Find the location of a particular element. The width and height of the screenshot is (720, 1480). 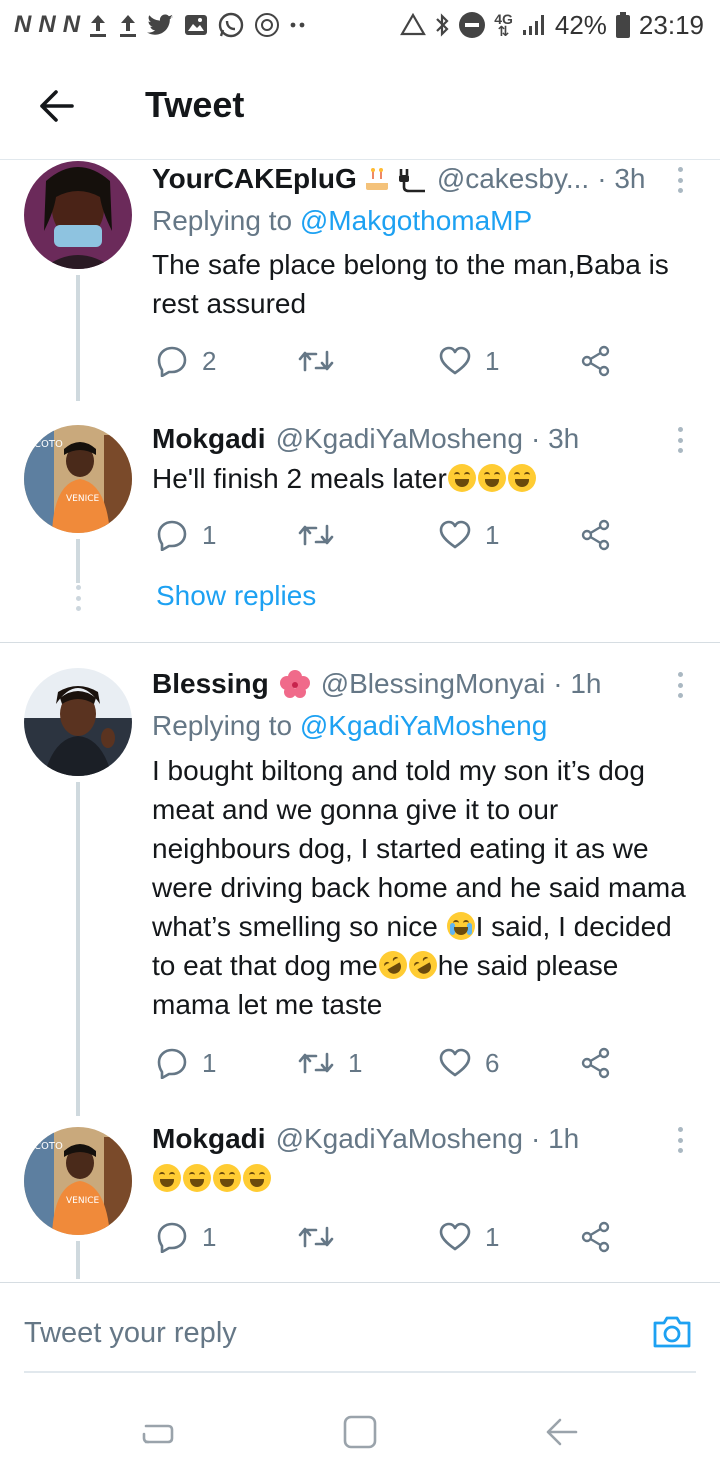

plug-emoji-icon is located at coordinates (412, 179).